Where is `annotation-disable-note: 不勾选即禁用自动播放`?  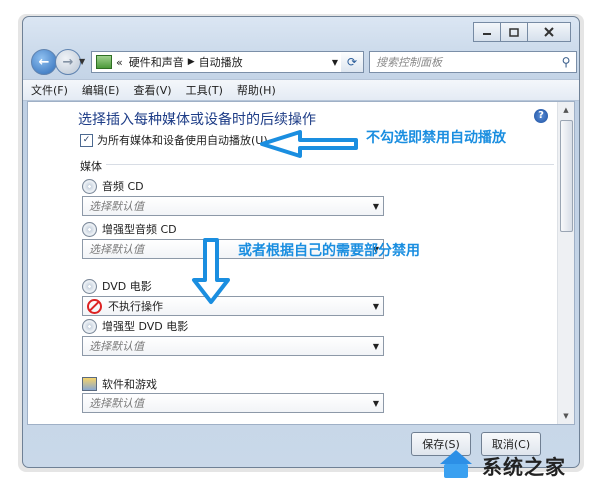 annotation-disable-note: 不勾选即禁用自动播放 is located at coordinates (436, 138).